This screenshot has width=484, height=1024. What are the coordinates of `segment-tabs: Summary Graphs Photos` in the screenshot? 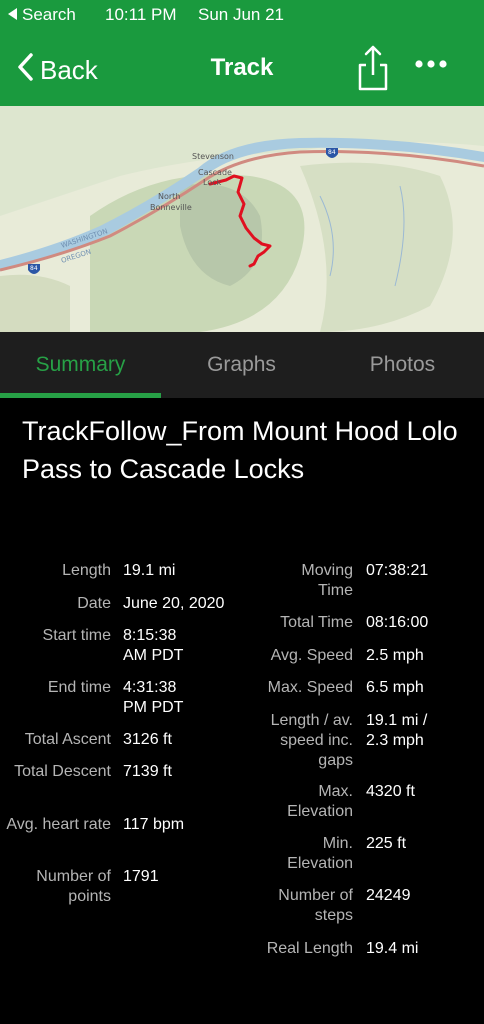 It's located at (242, 365).